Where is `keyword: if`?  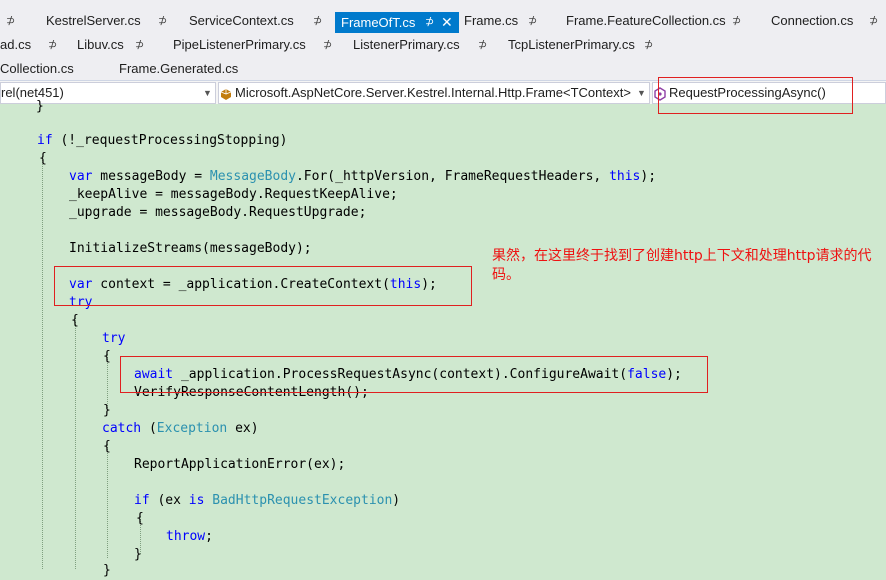 keyword: if is located at coordinates (142, 500).